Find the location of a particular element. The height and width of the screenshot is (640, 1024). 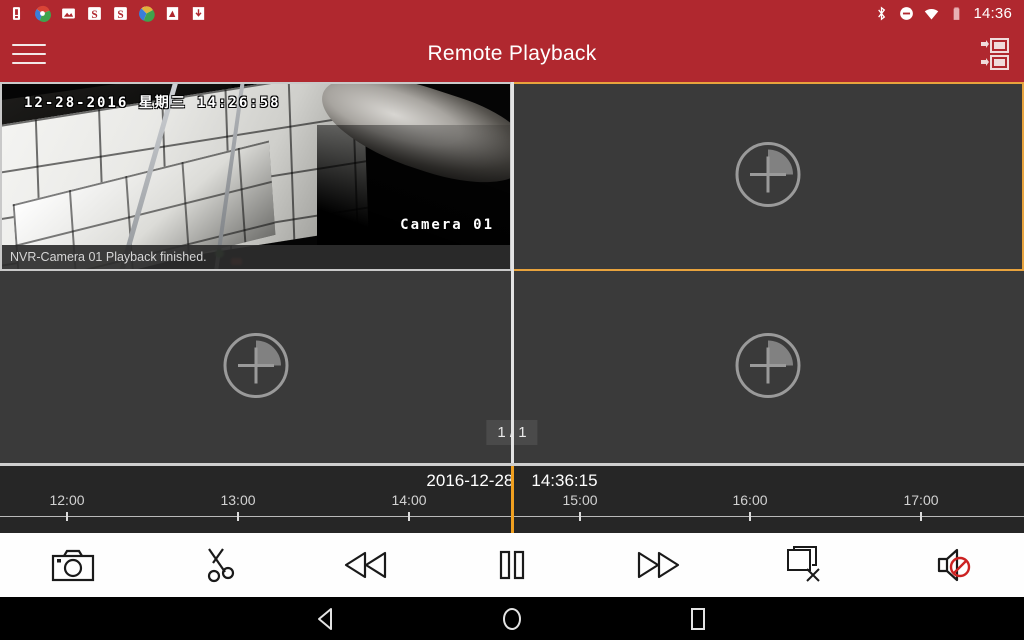

recents-icon is located at coordinates (698, 619).